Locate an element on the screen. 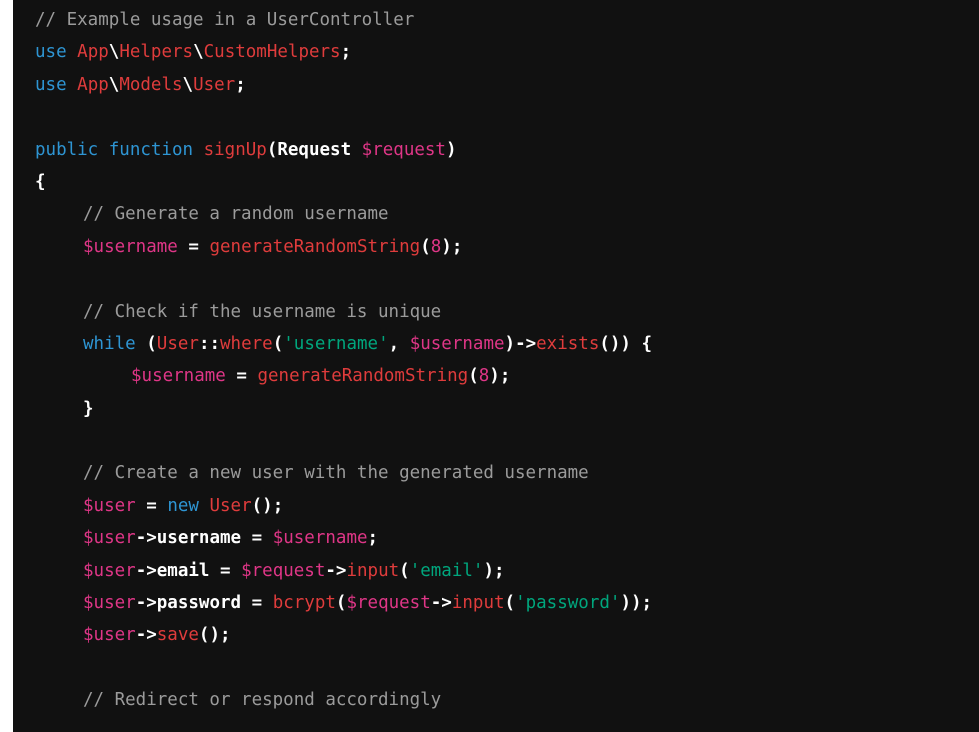 This screenshot has height=732, width=979. token-punct: ) is located at coordinates (451, 149).